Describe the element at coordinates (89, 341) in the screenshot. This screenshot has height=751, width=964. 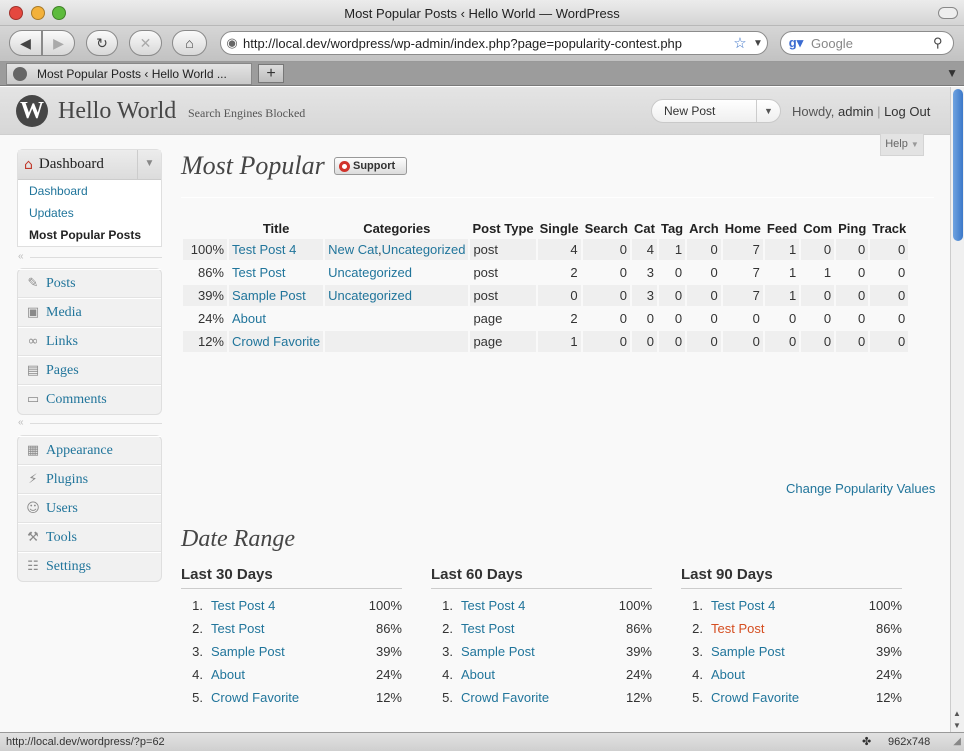
I see `sidebar-item-links: ∞ Links` at that location.